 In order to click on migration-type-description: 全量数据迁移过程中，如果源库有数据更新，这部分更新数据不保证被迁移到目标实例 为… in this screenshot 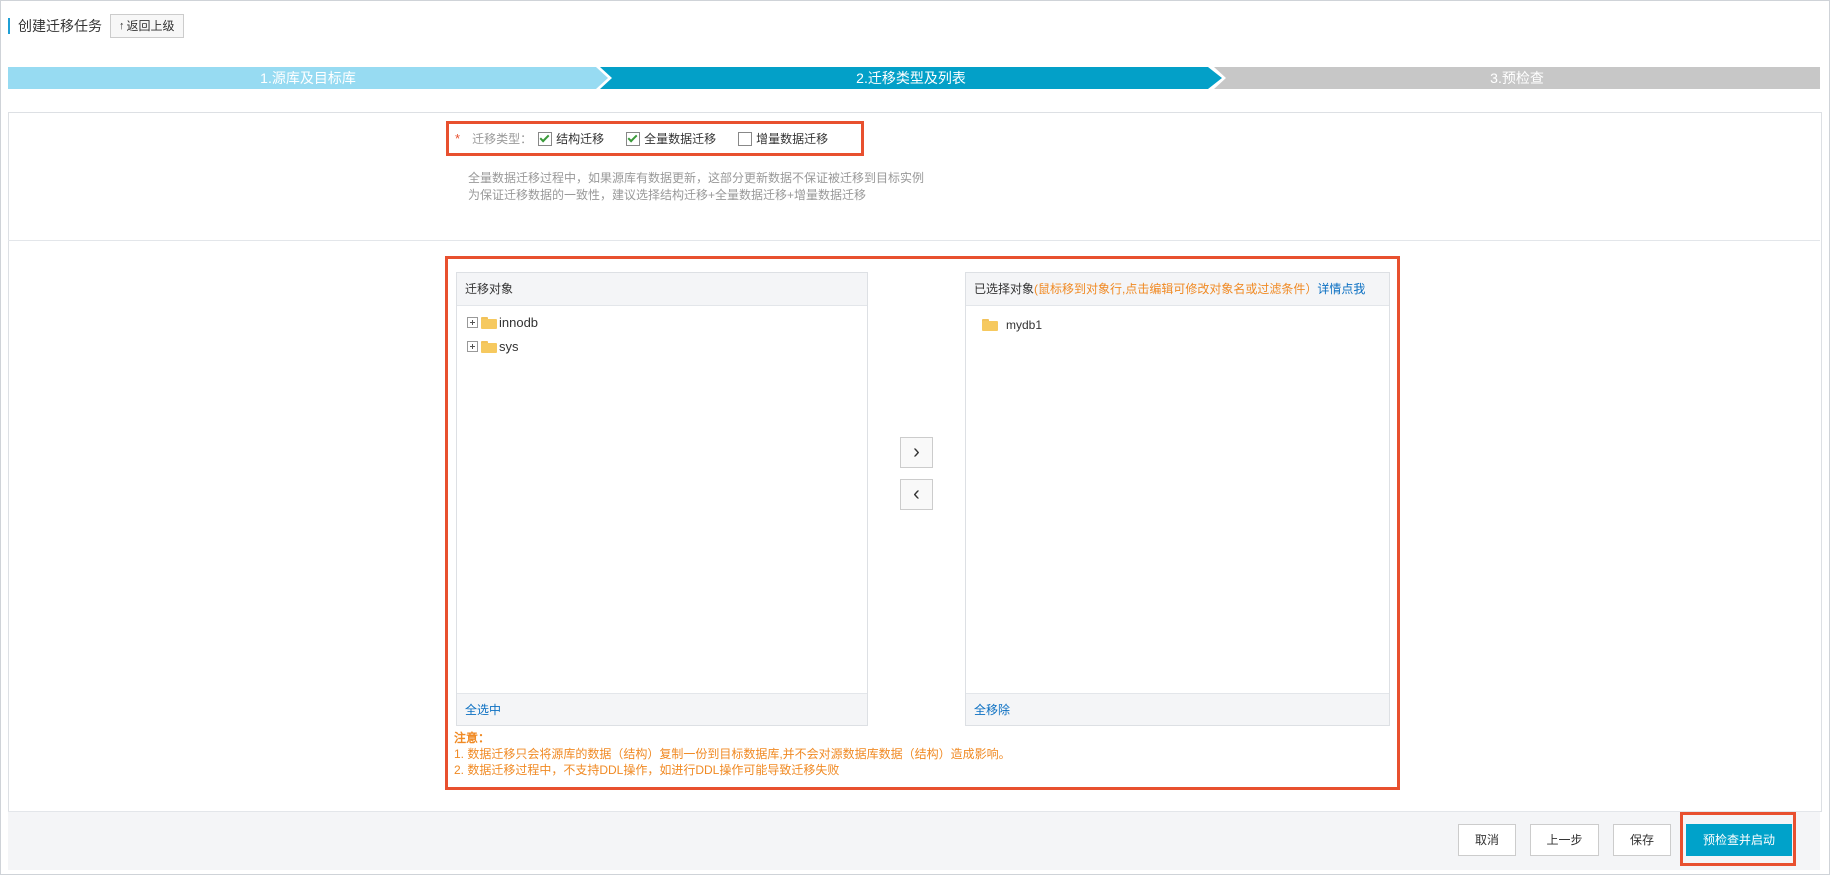, I will do `click(696, 187)`.